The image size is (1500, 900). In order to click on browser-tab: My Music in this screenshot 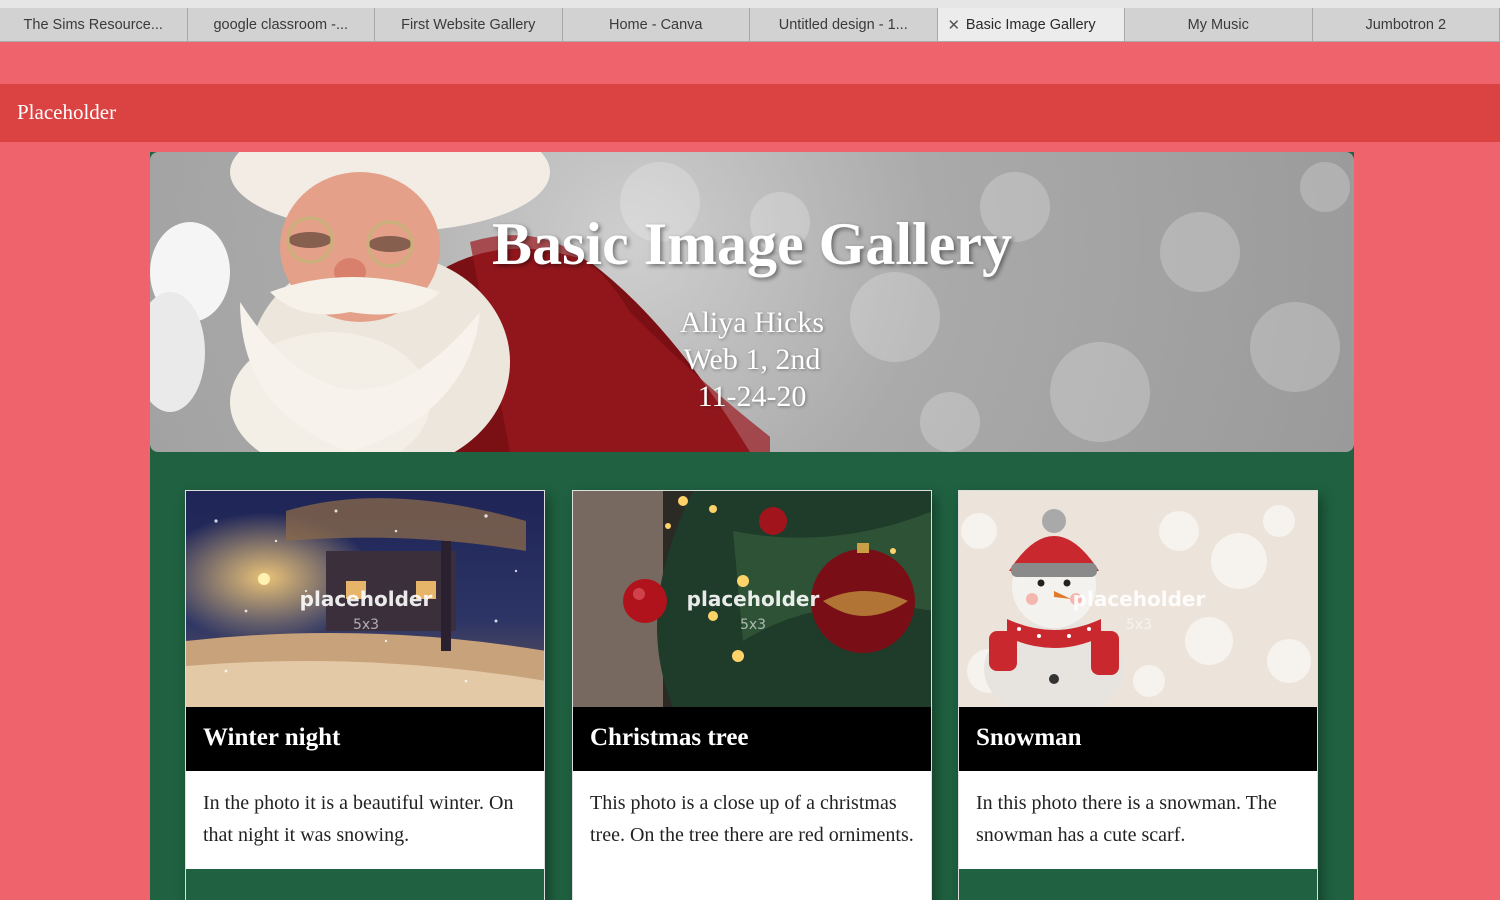, I will do `click(1219, 24)`.